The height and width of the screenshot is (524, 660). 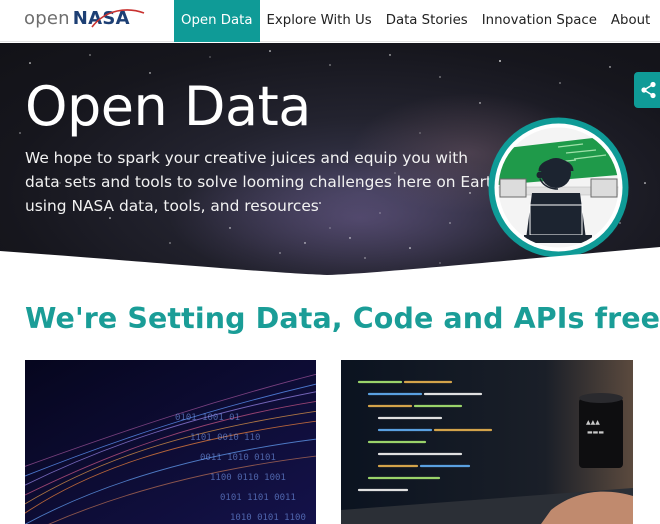 What do you see at coordinates (217, 21) in the screenshot?
I see `nav-link-open-data: Open Data` at bounding box center [217, 21].